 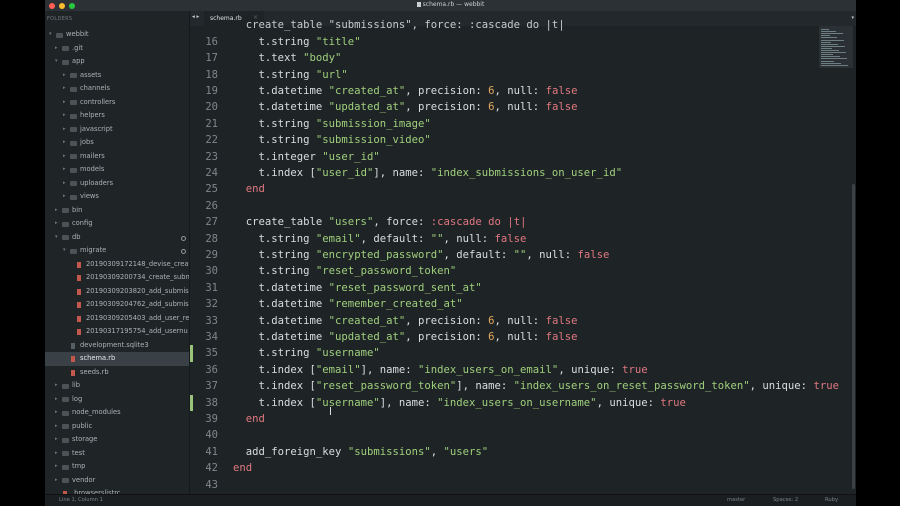 What do you see at coordinates (117, 454) in the screenshot?
I see `sidebar-item-test: ▸ test` at bounding box center [117, 454].